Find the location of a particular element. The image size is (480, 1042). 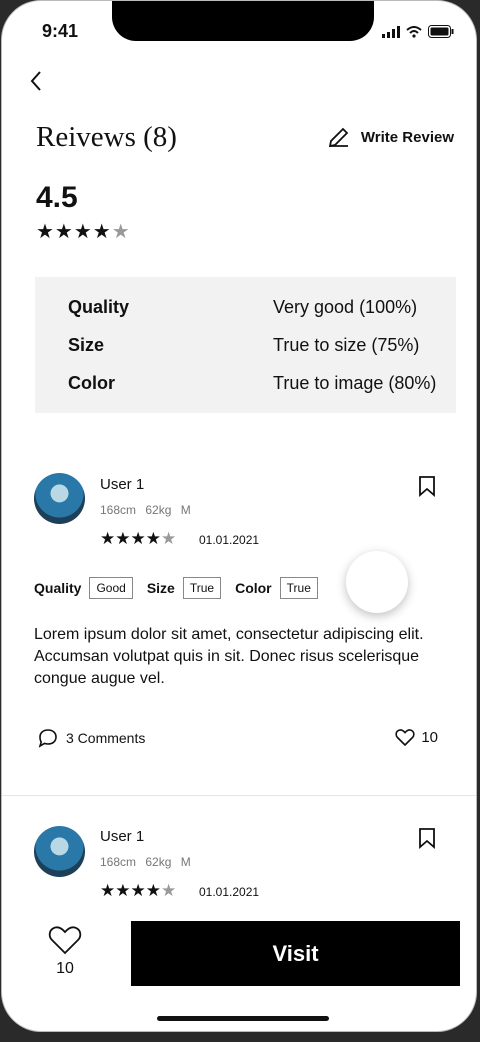

summary-label: Color is located at coordinates (91, 383).